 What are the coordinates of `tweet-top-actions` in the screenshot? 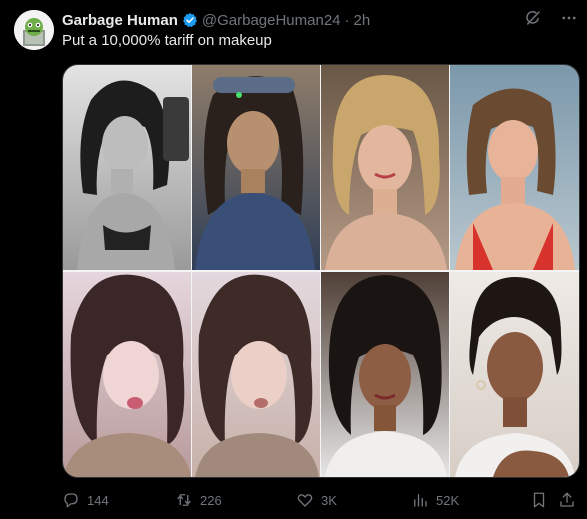 It's located at (551, 18).